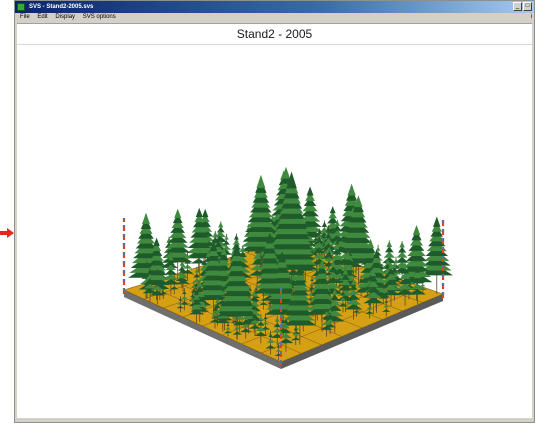  Describe the element at coordinates (527, 6) in the screenshot. I see `maximize-button: □` at that location.